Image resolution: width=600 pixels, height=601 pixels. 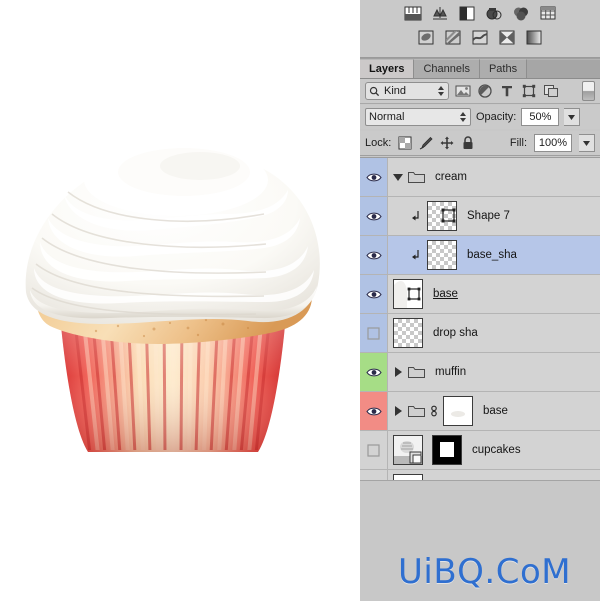 I want to click on filter-enable-toggle, so click(x=588, y=91).